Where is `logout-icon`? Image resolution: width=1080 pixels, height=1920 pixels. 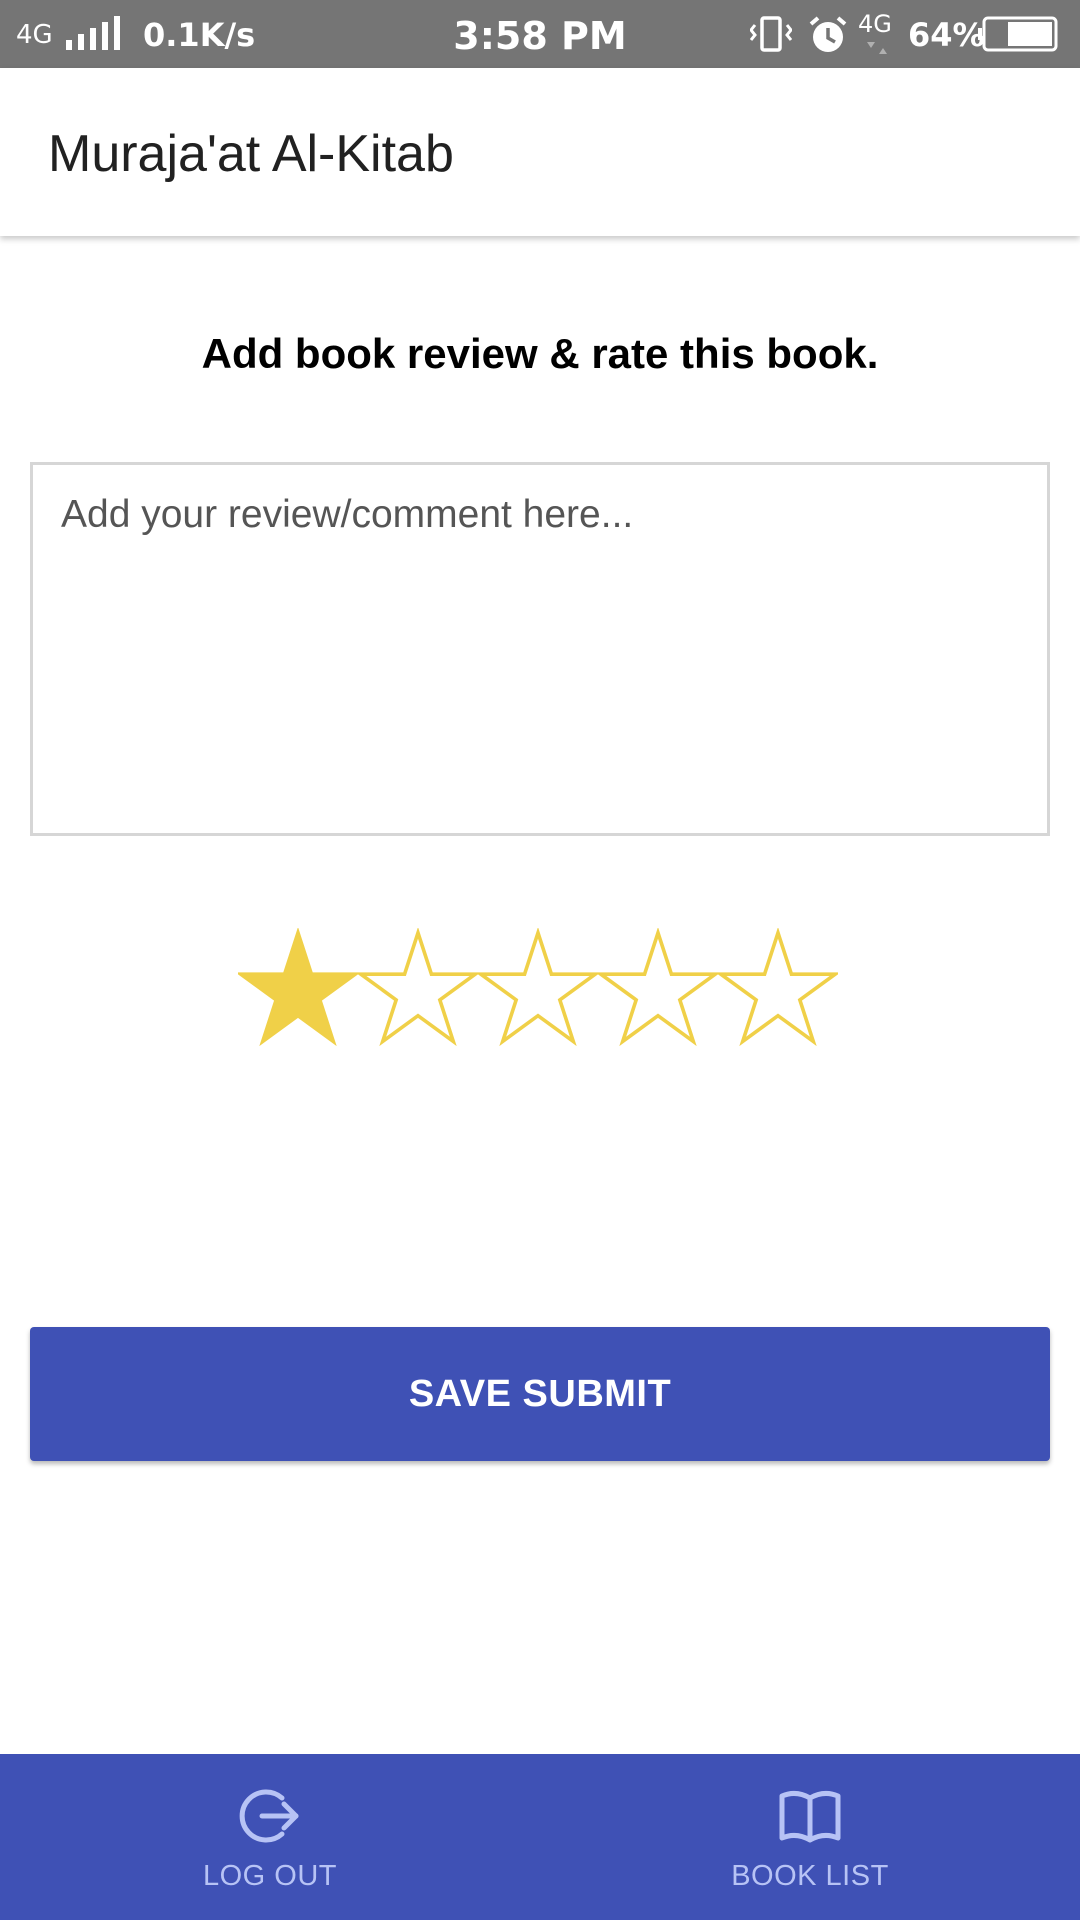
logout-icon is located at coordinates (269, 1816).